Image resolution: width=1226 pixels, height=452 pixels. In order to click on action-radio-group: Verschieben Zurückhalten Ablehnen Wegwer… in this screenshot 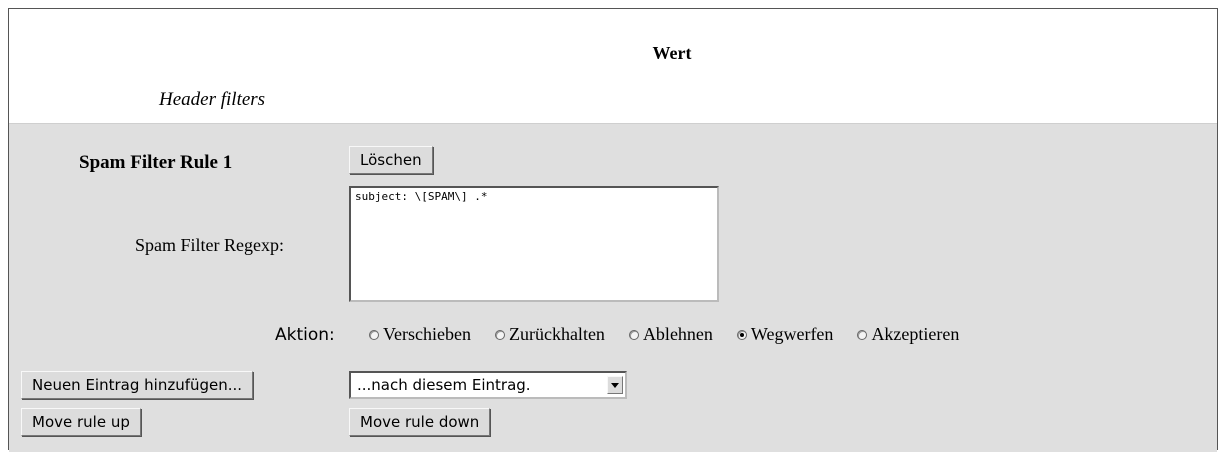, I will do `click(664, 334)`.